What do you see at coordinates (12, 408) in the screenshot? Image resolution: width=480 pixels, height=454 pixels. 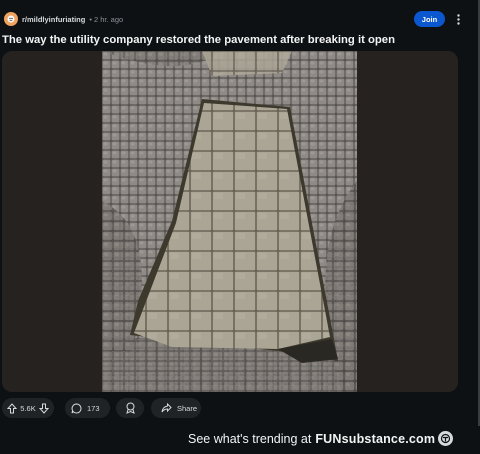 I see `upvote-icon` at bounding box center [12, 408].